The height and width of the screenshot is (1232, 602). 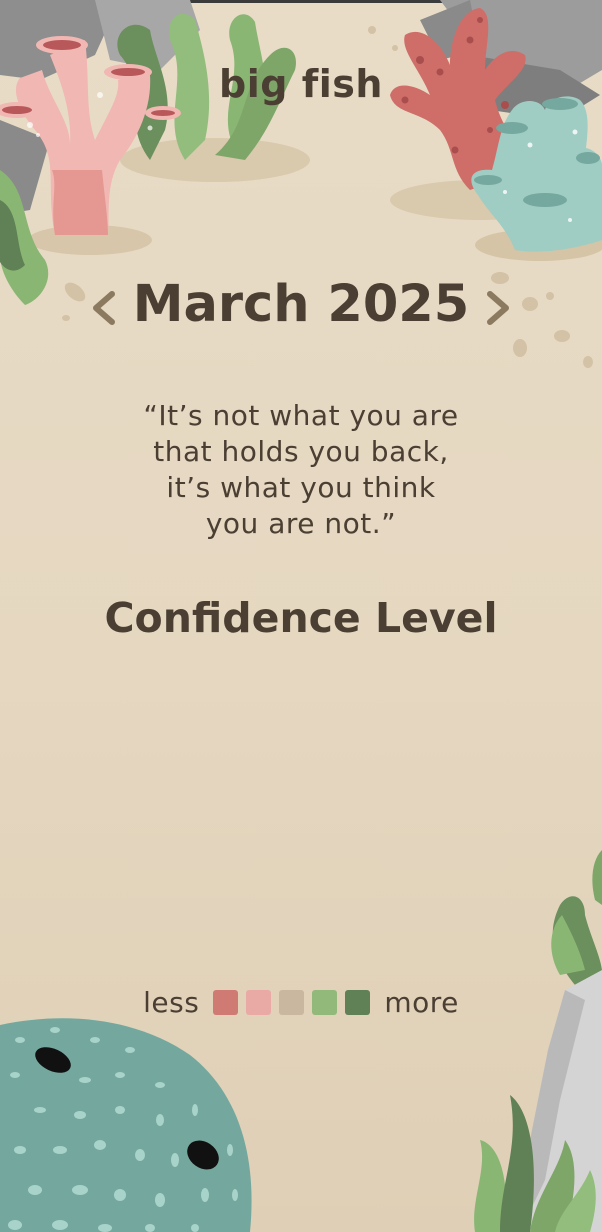 I want to click on quote-line: that holds you back,, so click(x=301, y=451).